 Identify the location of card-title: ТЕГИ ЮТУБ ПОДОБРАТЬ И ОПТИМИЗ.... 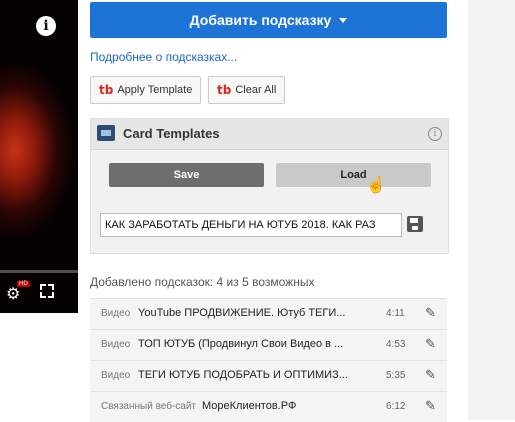
(243, 375).